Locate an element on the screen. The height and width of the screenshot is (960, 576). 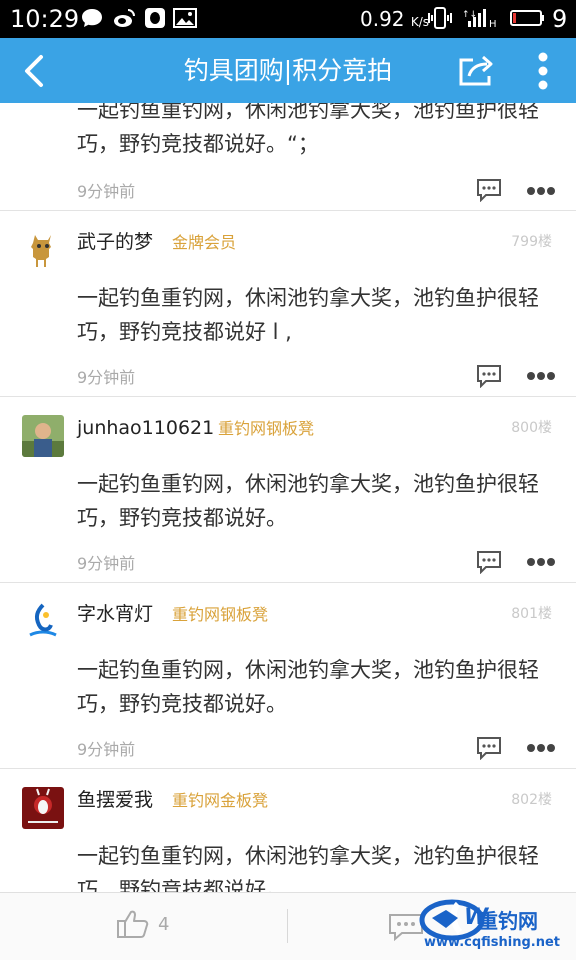
qq-icon is located at coordinates (155, 18).